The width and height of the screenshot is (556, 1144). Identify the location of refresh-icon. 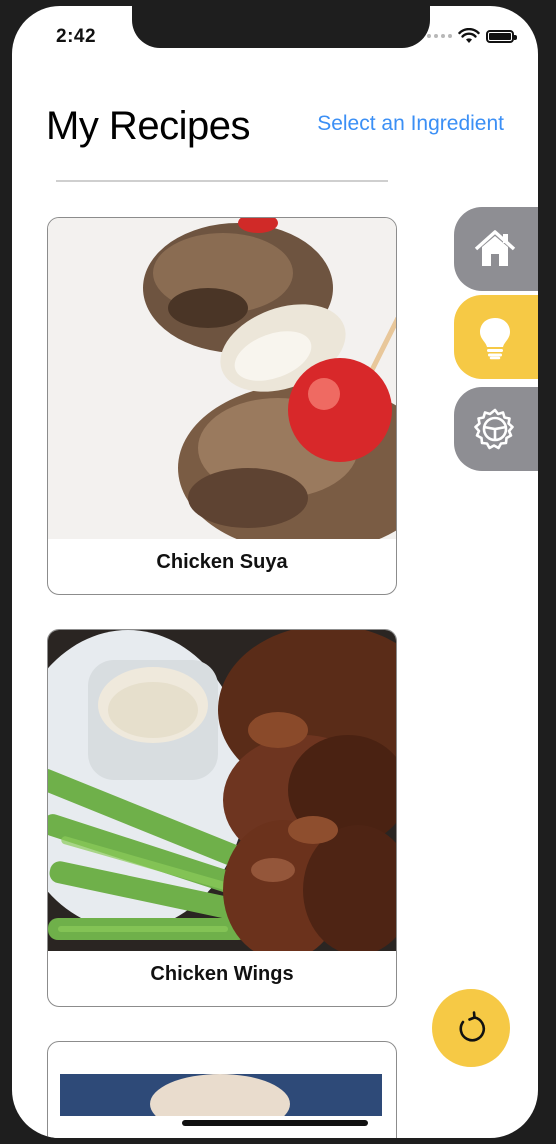
(472, 1026).